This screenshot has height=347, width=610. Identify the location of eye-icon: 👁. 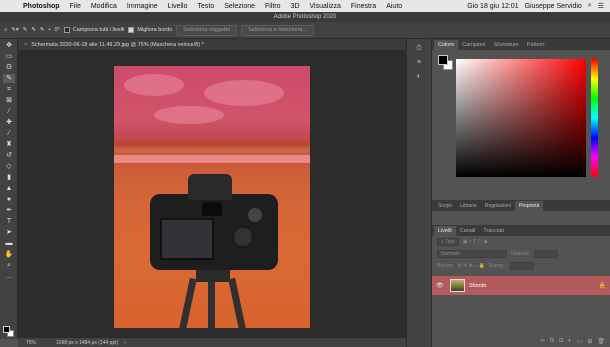
(441, 285).